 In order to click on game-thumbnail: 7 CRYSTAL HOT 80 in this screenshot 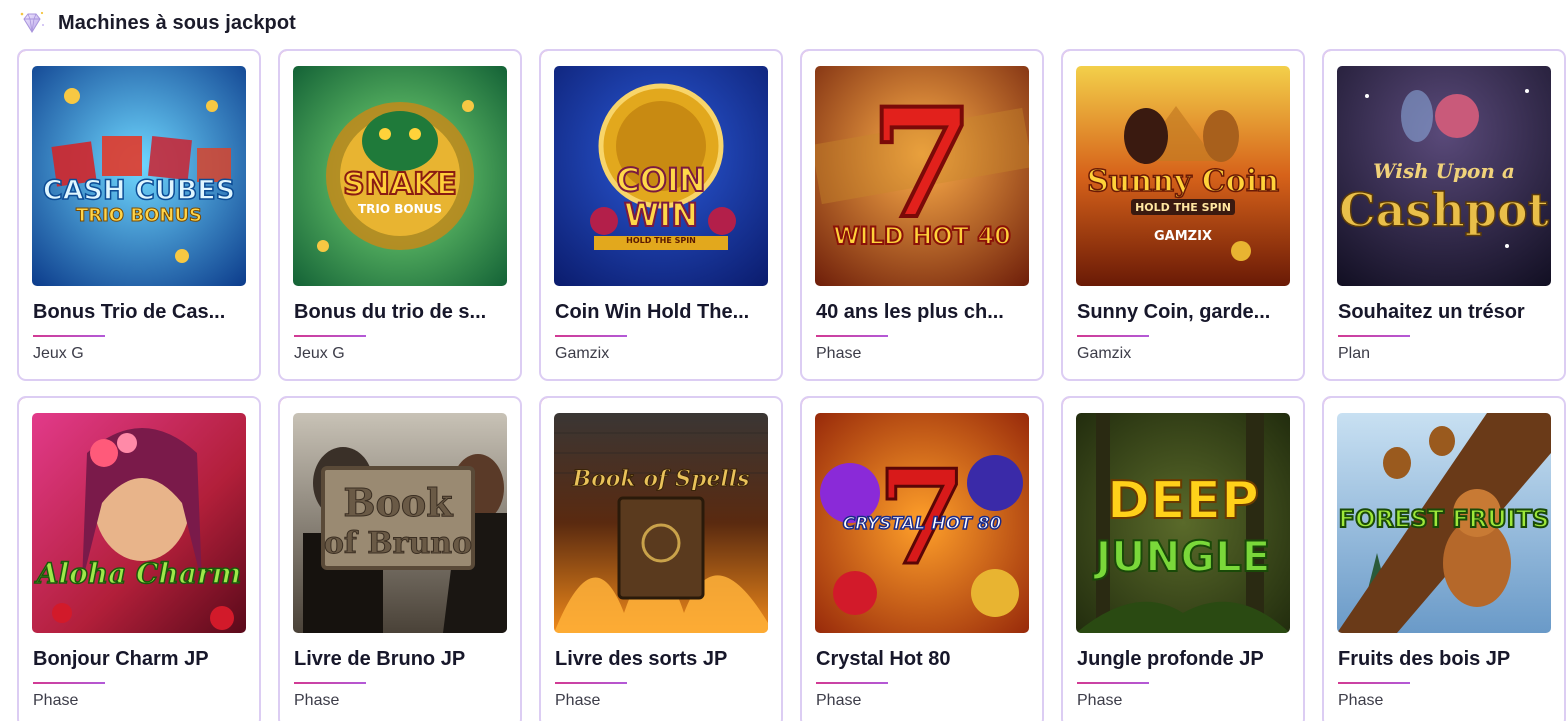, I will do `click(922, 523)`.